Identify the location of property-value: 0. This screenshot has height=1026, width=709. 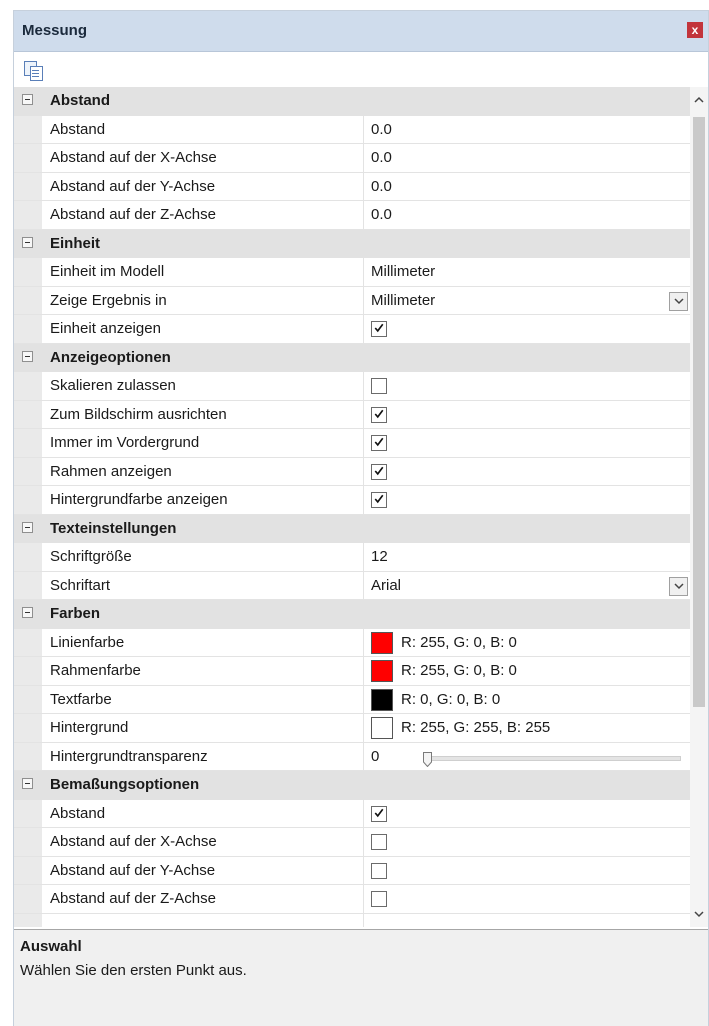
(530, 757).